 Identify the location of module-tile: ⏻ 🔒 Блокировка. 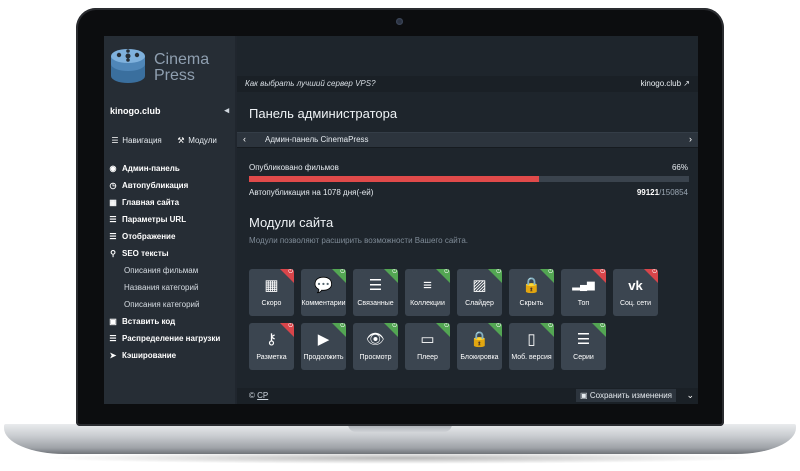
(479, 346).